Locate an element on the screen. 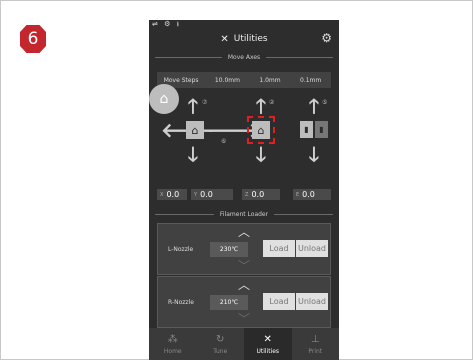  move-axes-header: Move Axes is located at coordinates (244, 57).